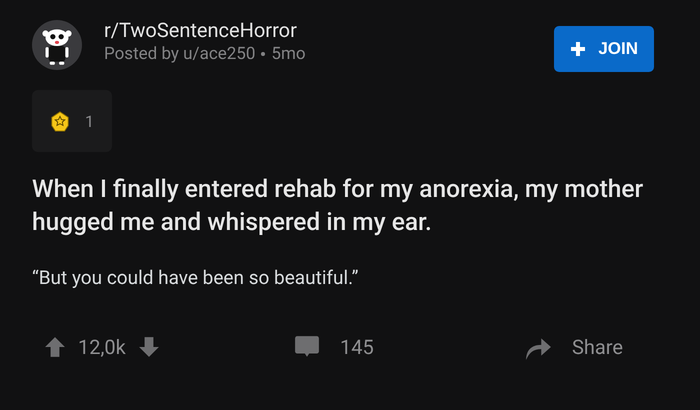  I want to click on post-body: “But you could have been so beautiful.”, so click(196, 277).